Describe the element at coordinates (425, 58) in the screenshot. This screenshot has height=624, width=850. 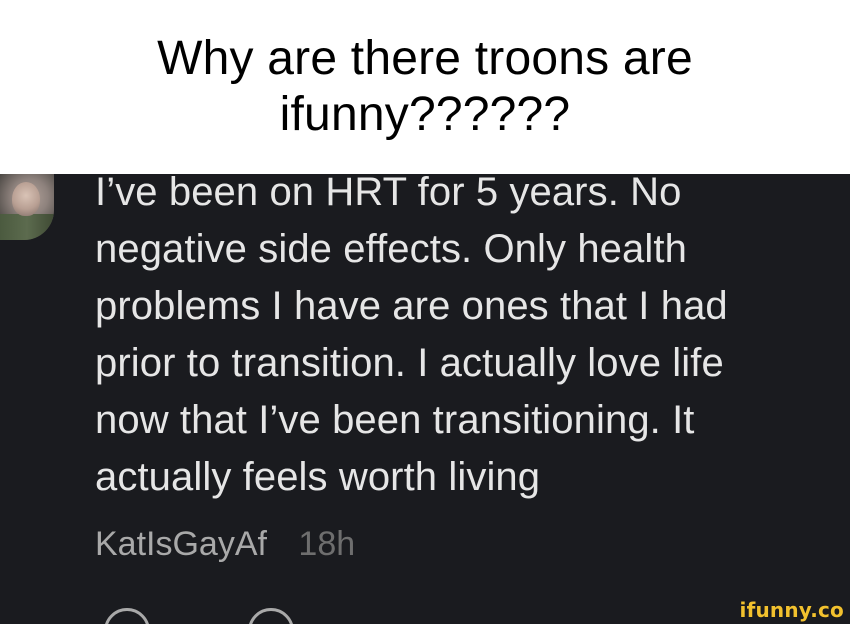
I see `caption-line-1: Why are there troons are` at that location.